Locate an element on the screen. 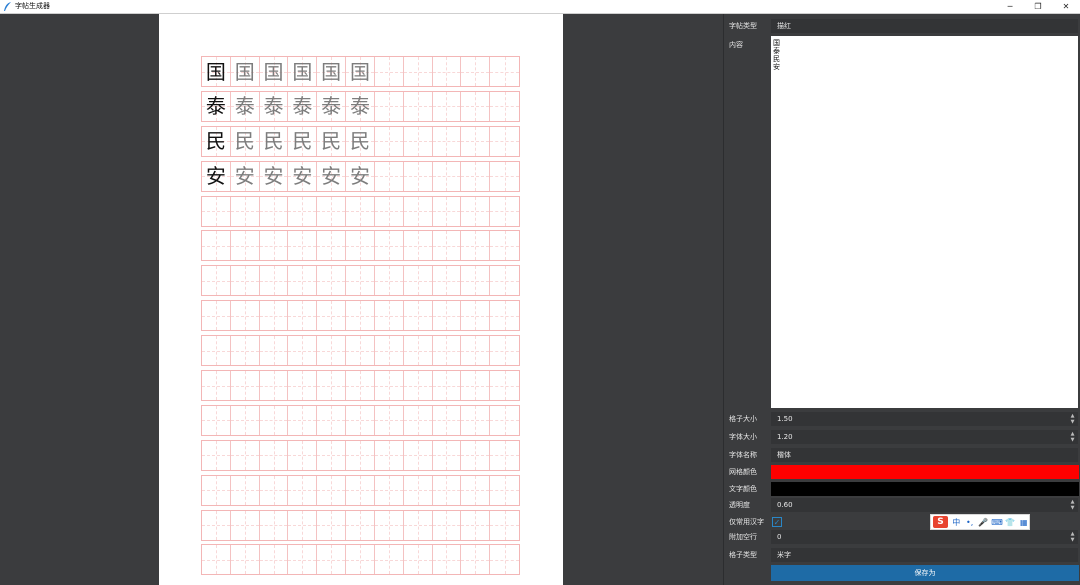 This screenshot has height=585, width=1080. ime-chinese-mode: 中 is located at coordinates (956, 522).